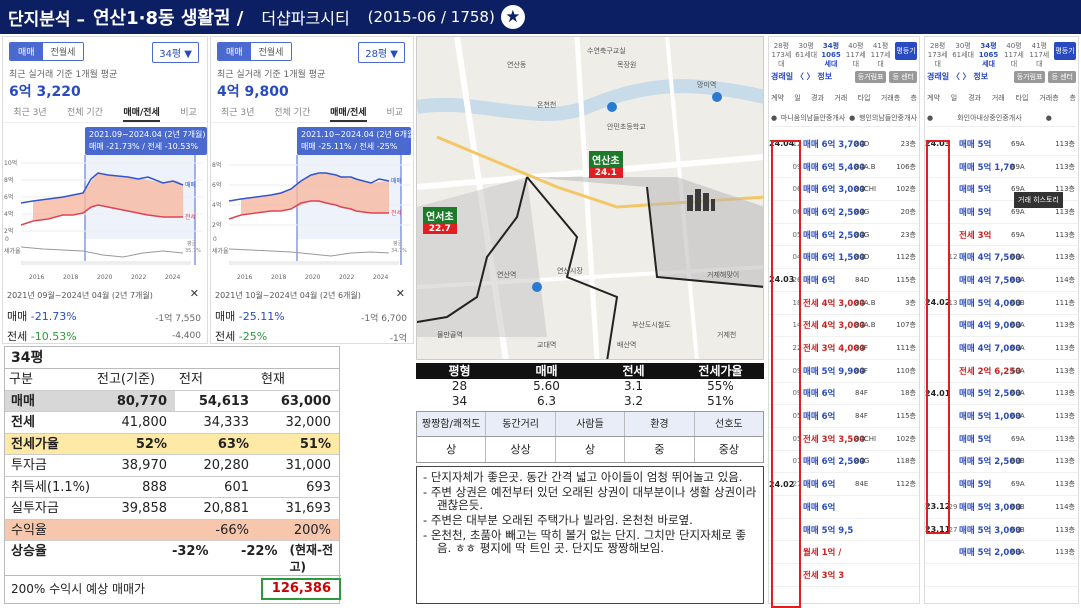 The height and width of the screenshot is (608, 1081). I want to click on note-text: 단지자체가 좋은곳. 동간 간격 넓고 아이들이 엄청 뛰어놀고 있음., so click(586, 477).